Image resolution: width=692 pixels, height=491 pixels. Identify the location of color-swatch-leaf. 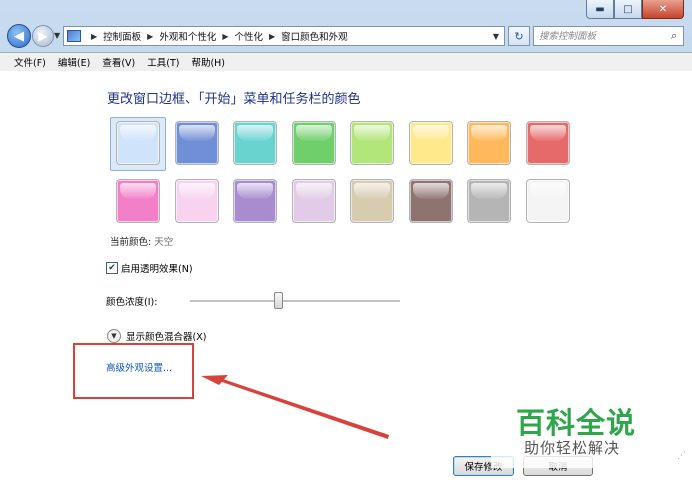
(313, 143).